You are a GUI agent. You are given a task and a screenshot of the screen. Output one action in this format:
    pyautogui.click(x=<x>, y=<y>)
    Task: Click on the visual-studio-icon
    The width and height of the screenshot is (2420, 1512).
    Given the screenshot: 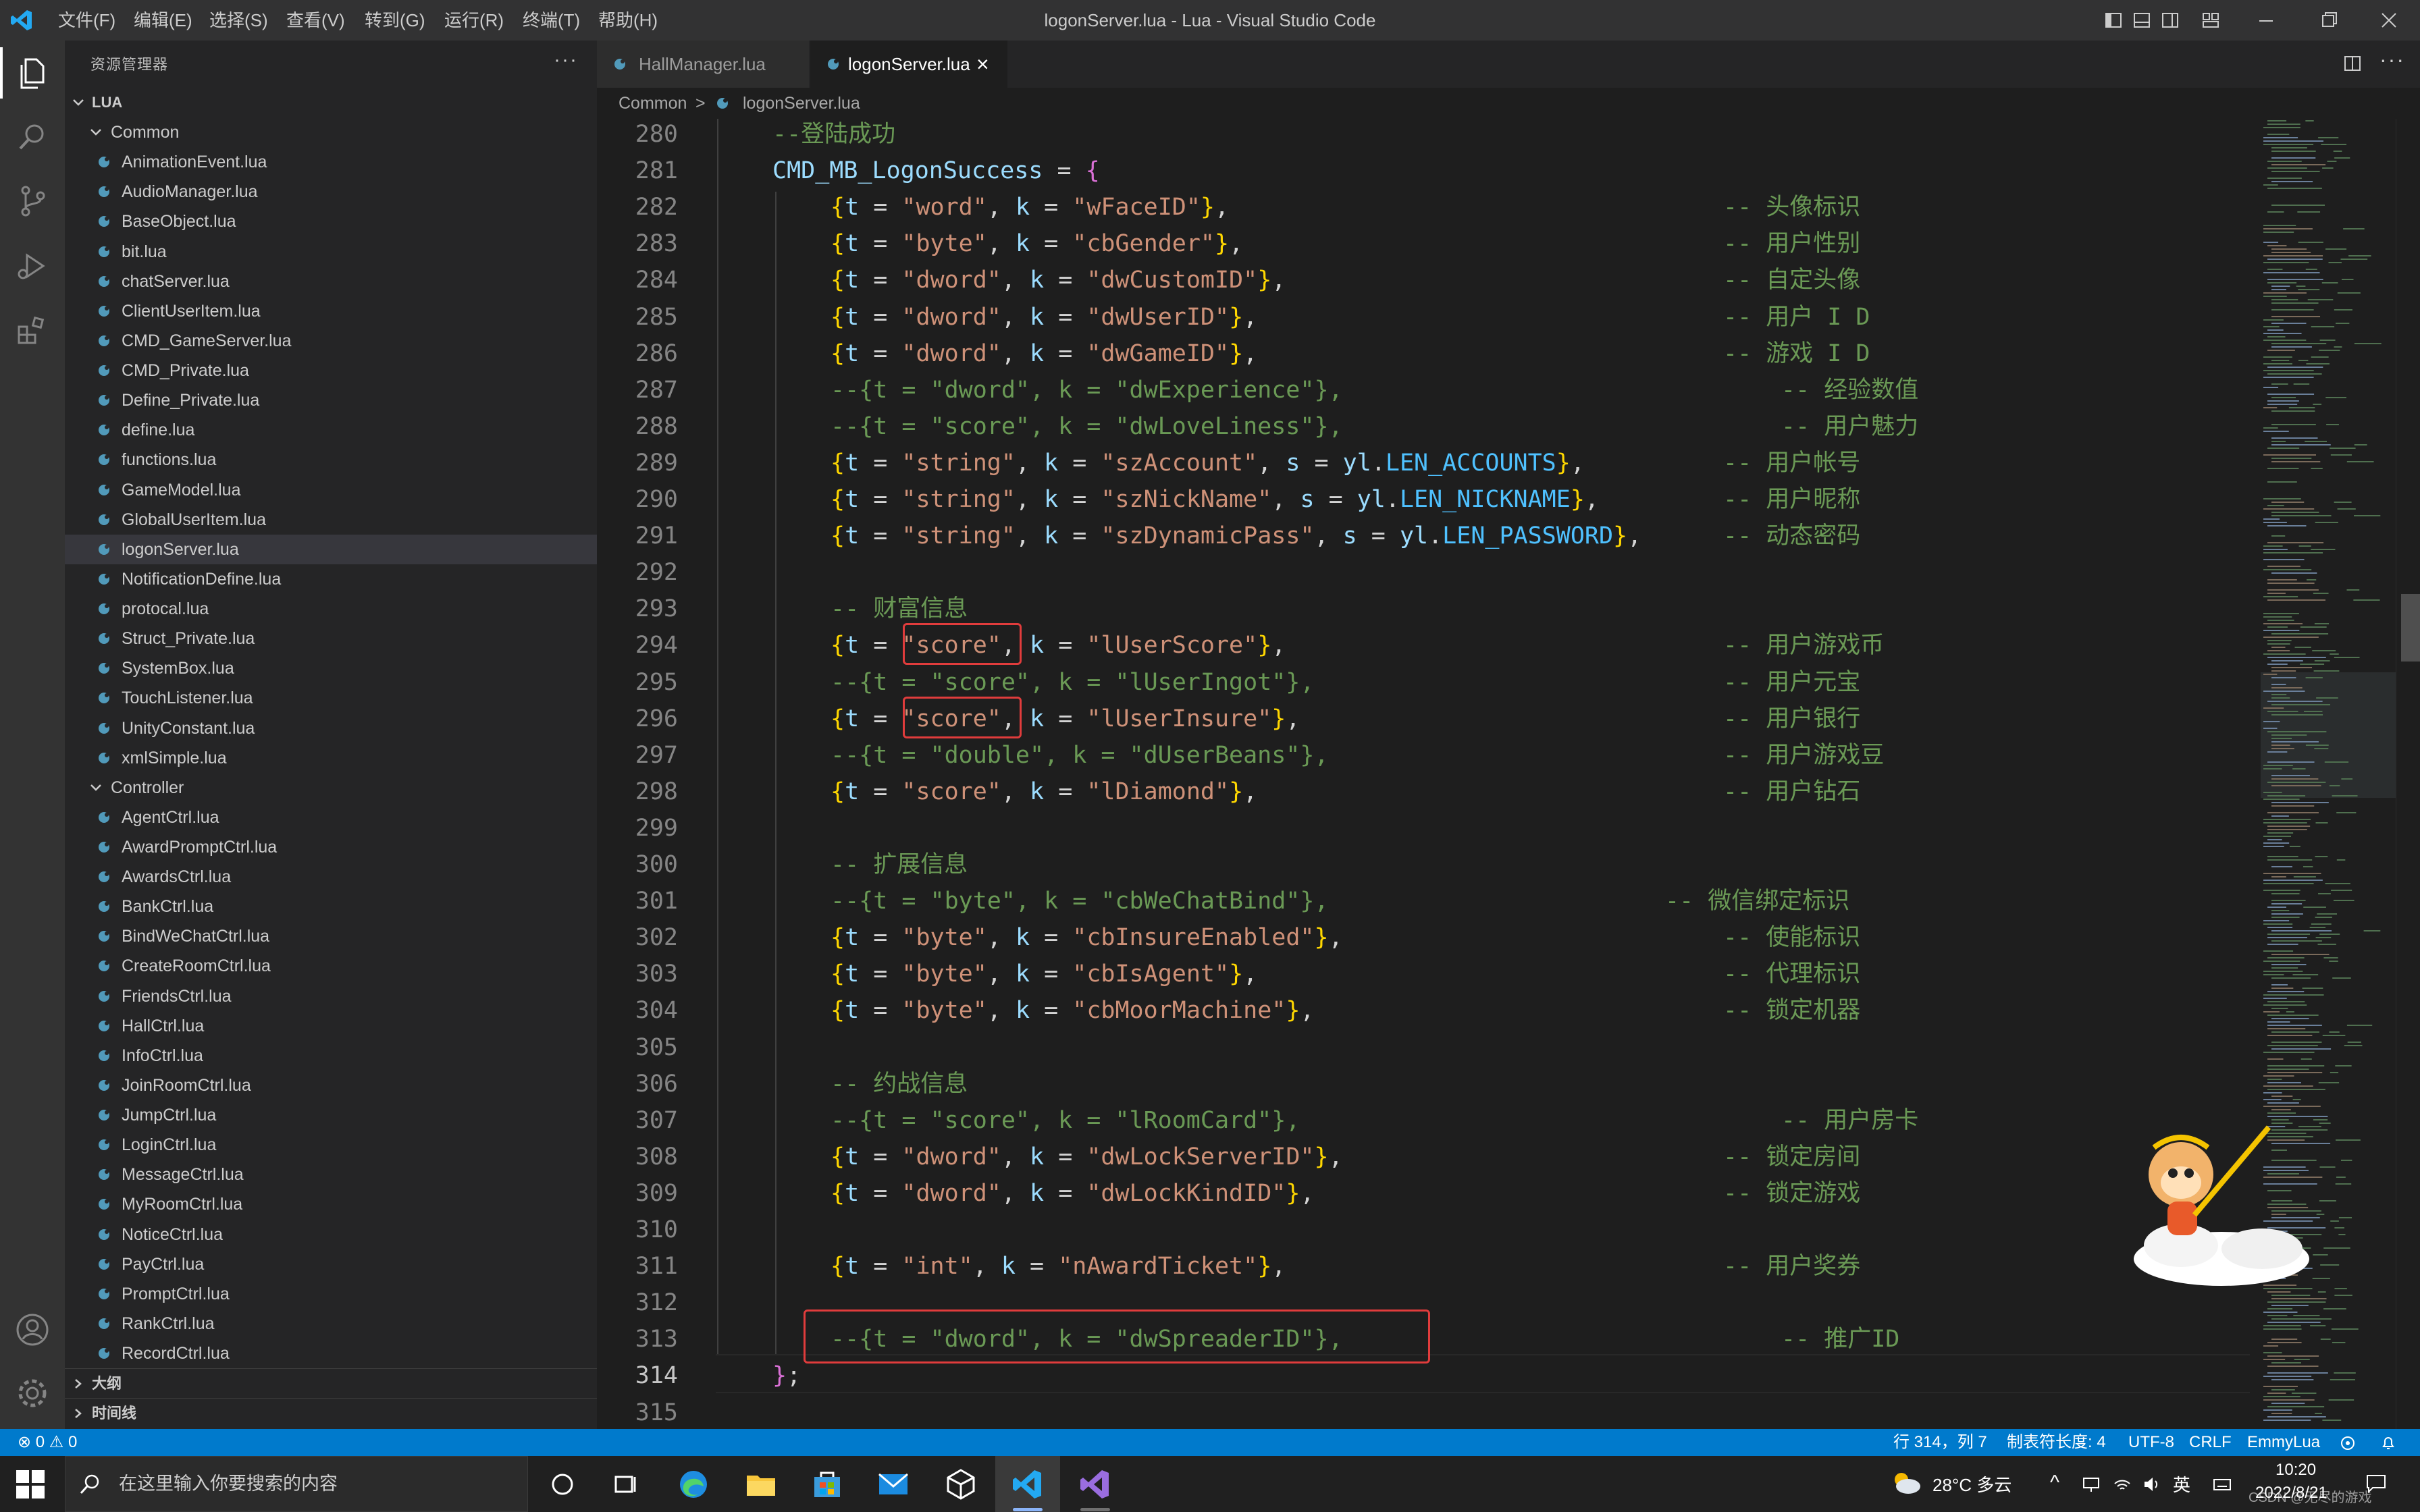 What is the action you would take?
    pyautogui.click(x=1094, y=1484)
    